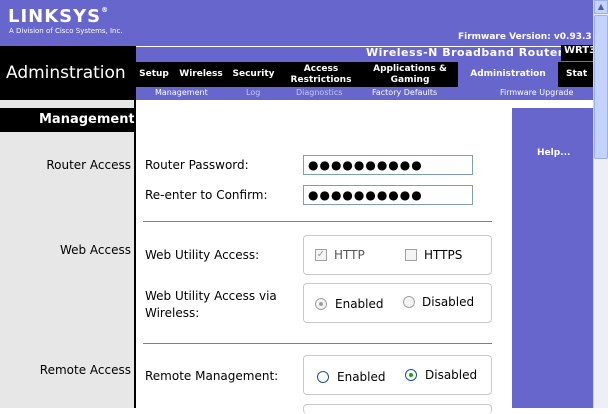 The image size is (608, 414). I want to click on model-label: WRT3, so click(577, 53).